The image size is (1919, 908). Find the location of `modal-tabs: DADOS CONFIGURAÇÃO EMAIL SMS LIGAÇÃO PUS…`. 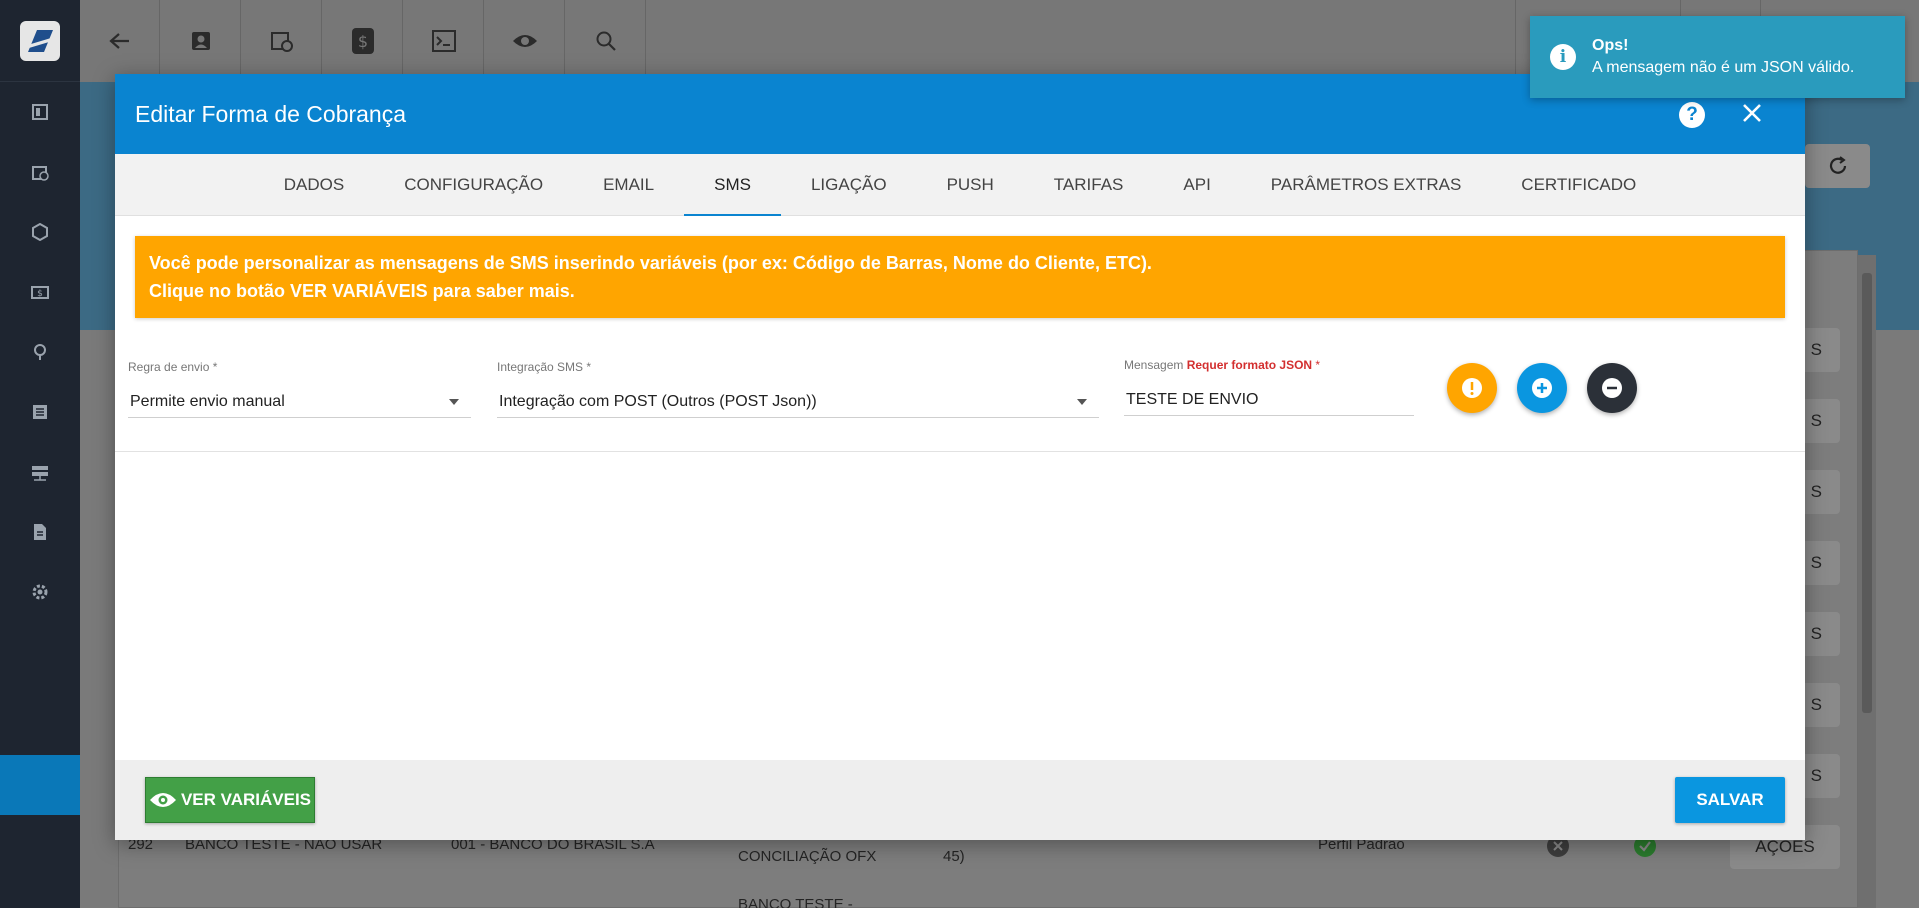

modal-tabs: DADOS CONFIGURAÇÃO EMAIL SMS LIGAÇÃO PUS… is located at coordinates (960, 185).